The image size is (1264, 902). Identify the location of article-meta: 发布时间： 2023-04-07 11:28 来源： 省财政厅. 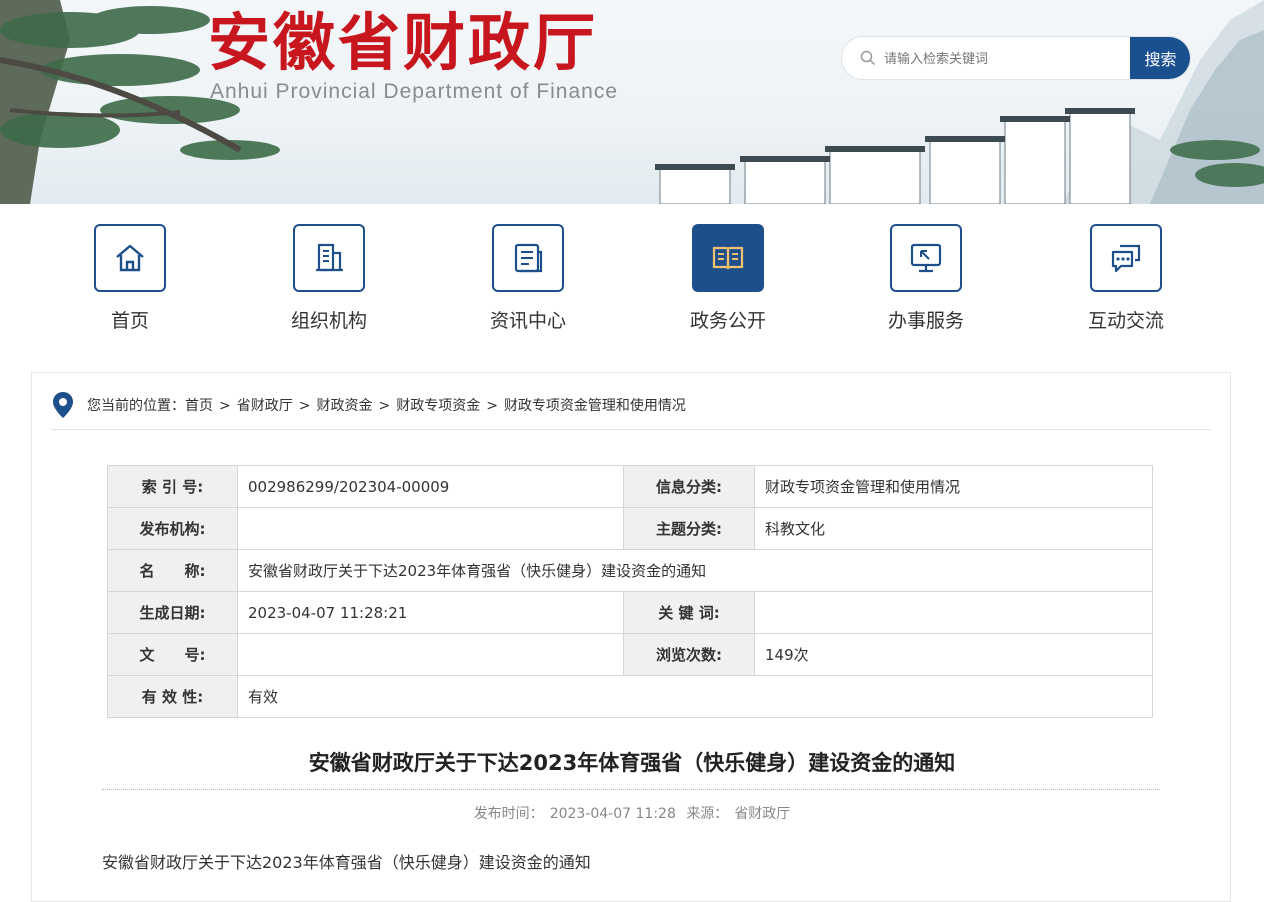
(632, 813).